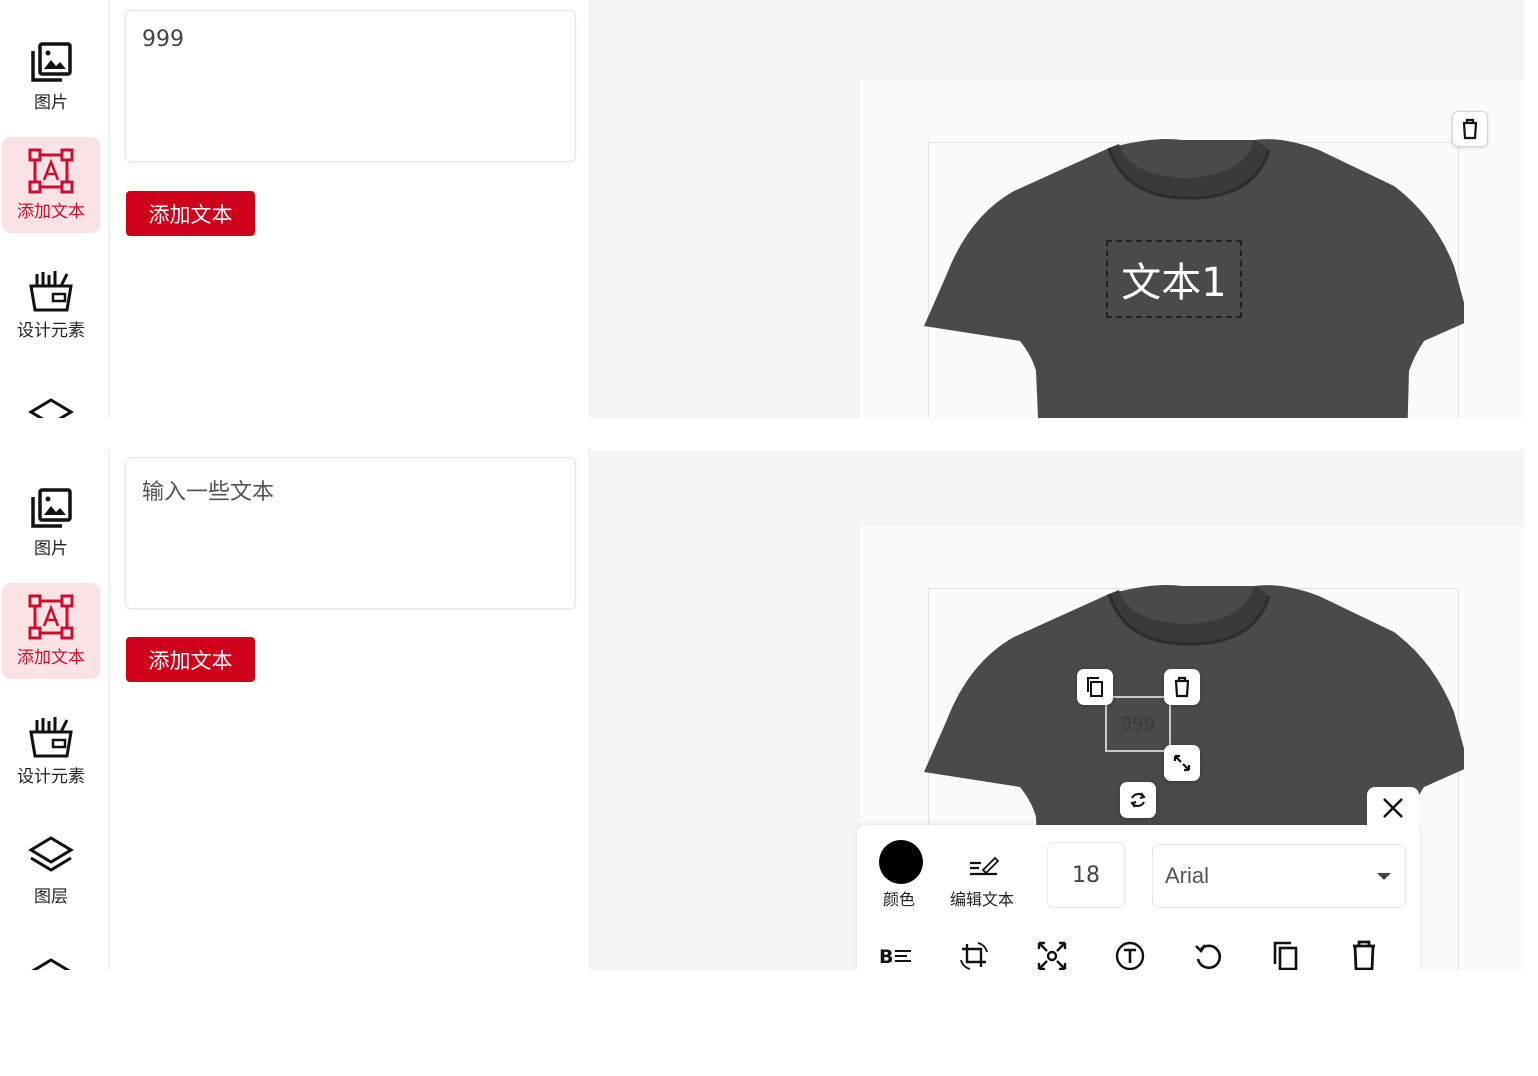 This screenshot has height=1076, width=1538. I want to click on chevron-down-icon, so click(1384, 876).